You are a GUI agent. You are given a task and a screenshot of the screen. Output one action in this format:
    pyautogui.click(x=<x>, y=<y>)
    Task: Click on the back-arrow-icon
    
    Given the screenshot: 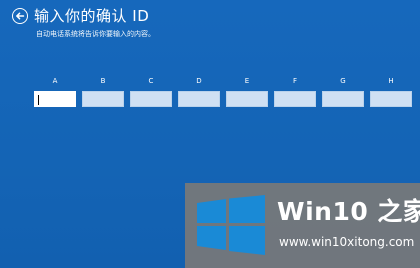 What is the action you would take?
    pyautogui.click(x=20, y=16)
    